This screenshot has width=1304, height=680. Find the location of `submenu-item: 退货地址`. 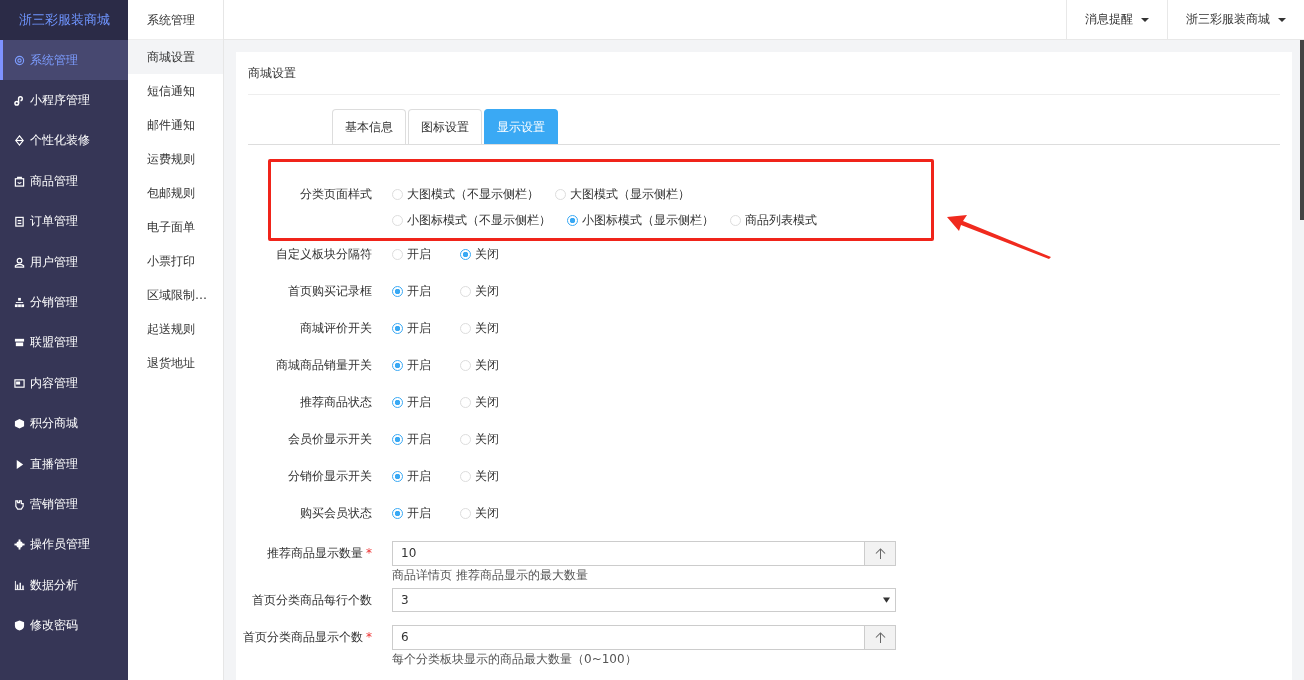

submenu-item: 退货地址 is located at coordinates (175, 363).